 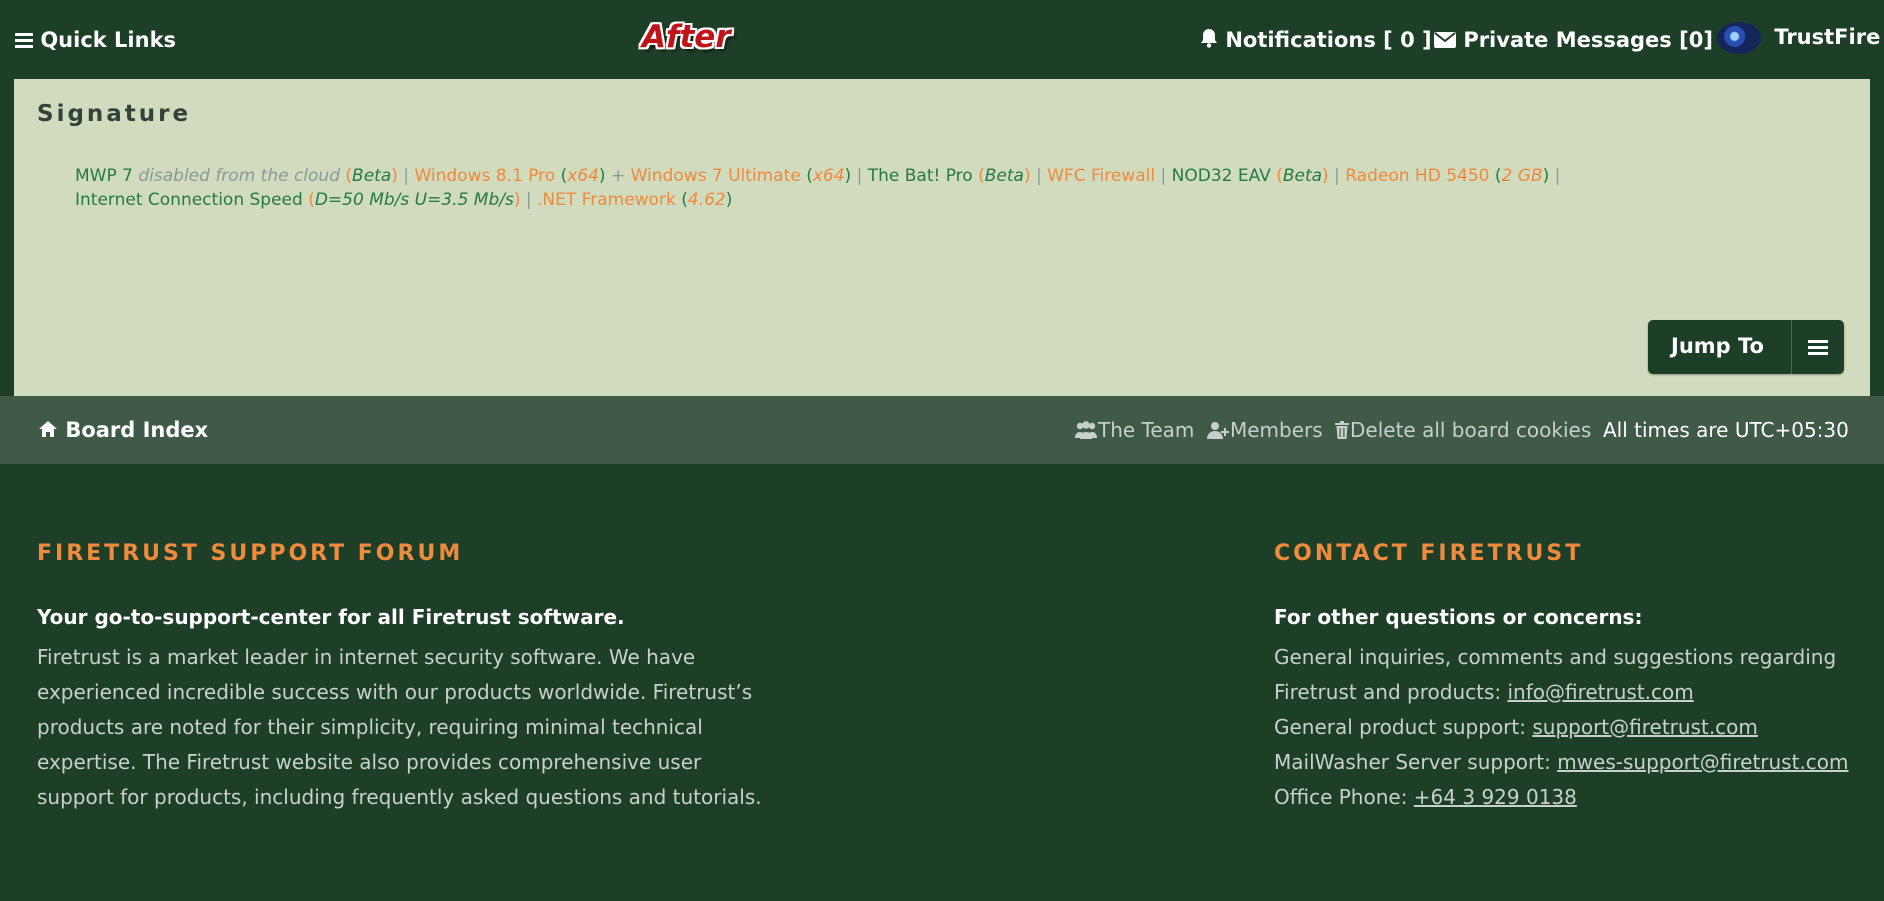 I want to click on signature-title: Signature, so click(x=114, y=114).